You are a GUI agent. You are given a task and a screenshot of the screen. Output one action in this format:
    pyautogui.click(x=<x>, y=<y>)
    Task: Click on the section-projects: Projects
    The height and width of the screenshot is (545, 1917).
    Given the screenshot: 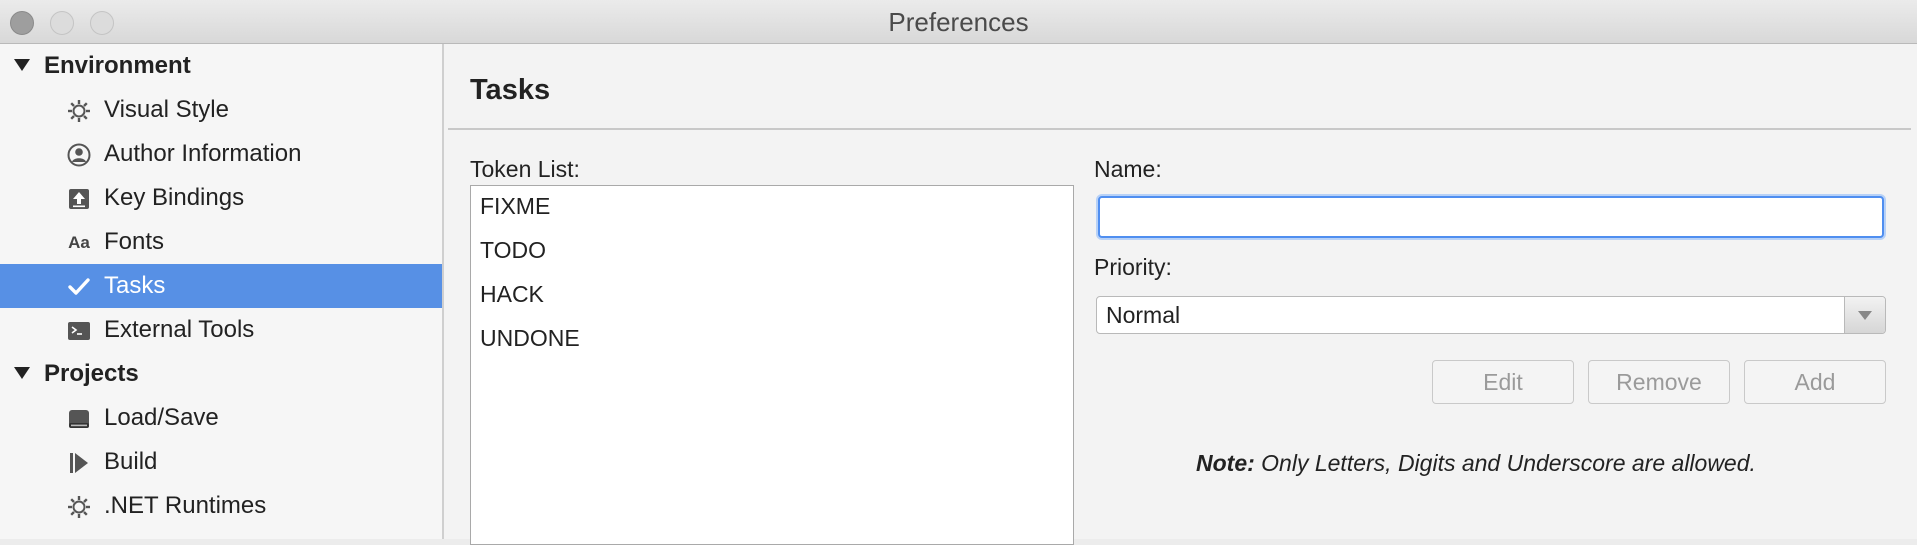 What is the action you would take?
    pyautogui.click(x=221, y=374)
    